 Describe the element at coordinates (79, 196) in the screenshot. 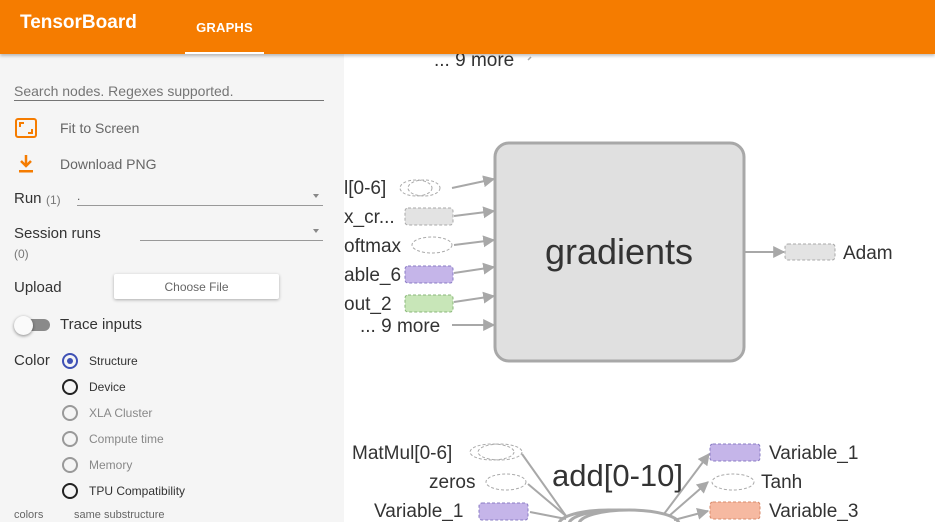

I see `run-select-value: .` at that location.